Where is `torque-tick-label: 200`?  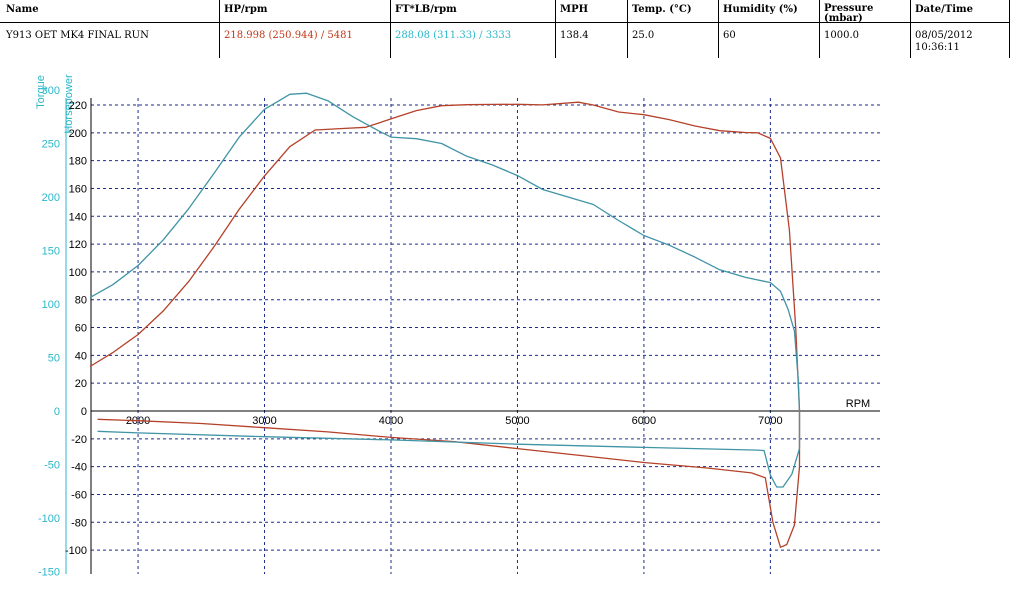 torque-tick-label: 200 is located at coordinates (51, 198).